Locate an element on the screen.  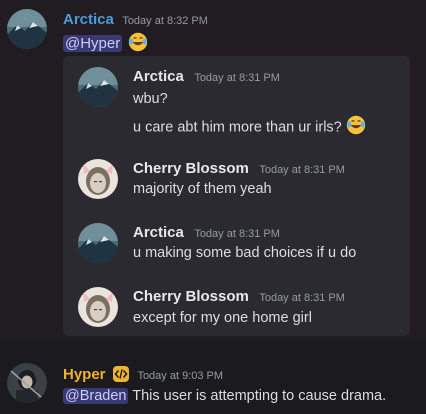
message-text: u making some bad choices if u do is located at coordinates (245, 253).